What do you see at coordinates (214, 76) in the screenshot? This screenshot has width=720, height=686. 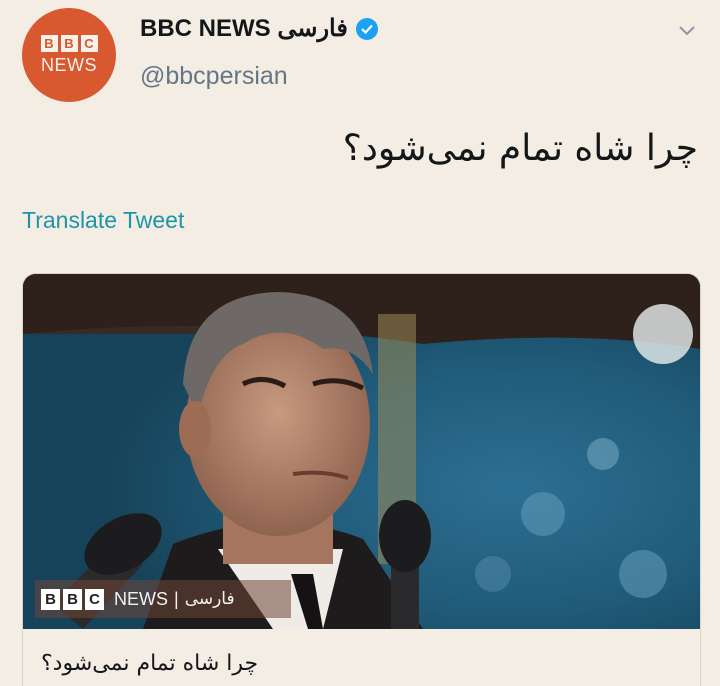 I see `author-handle: @bbcpersian` at bounding box center [214, 76].